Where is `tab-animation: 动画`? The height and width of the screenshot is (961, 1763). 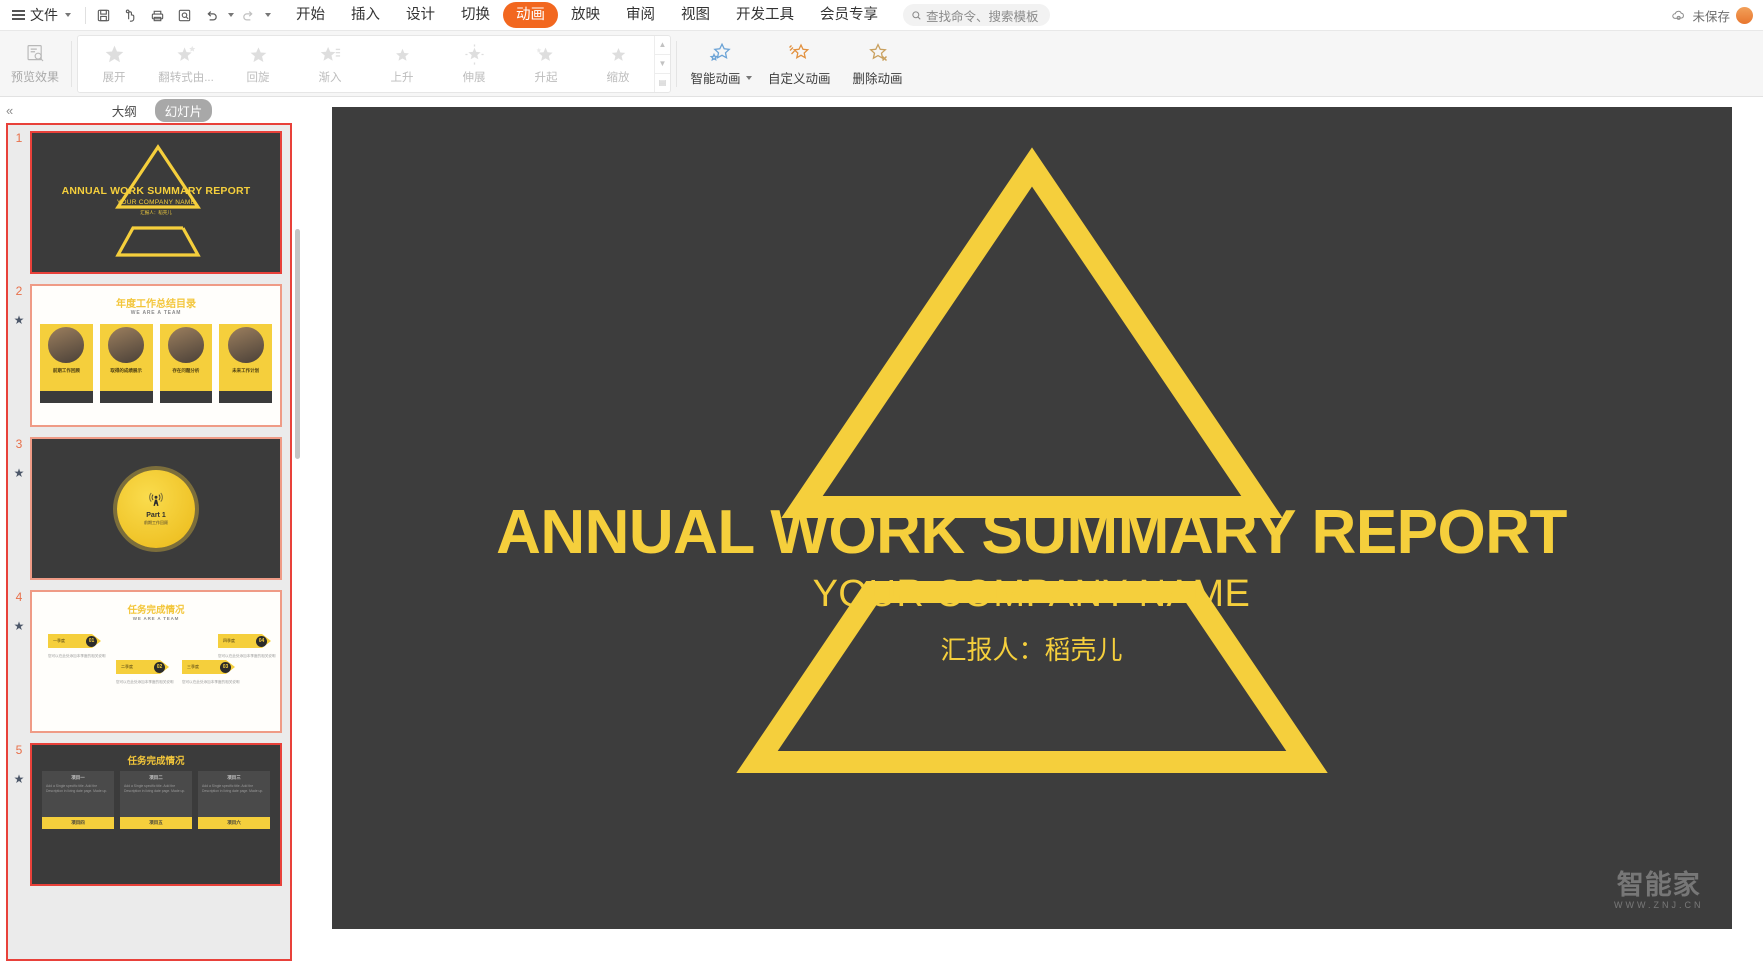
tab-animation: 动画 is located at coordinates (530, 15).